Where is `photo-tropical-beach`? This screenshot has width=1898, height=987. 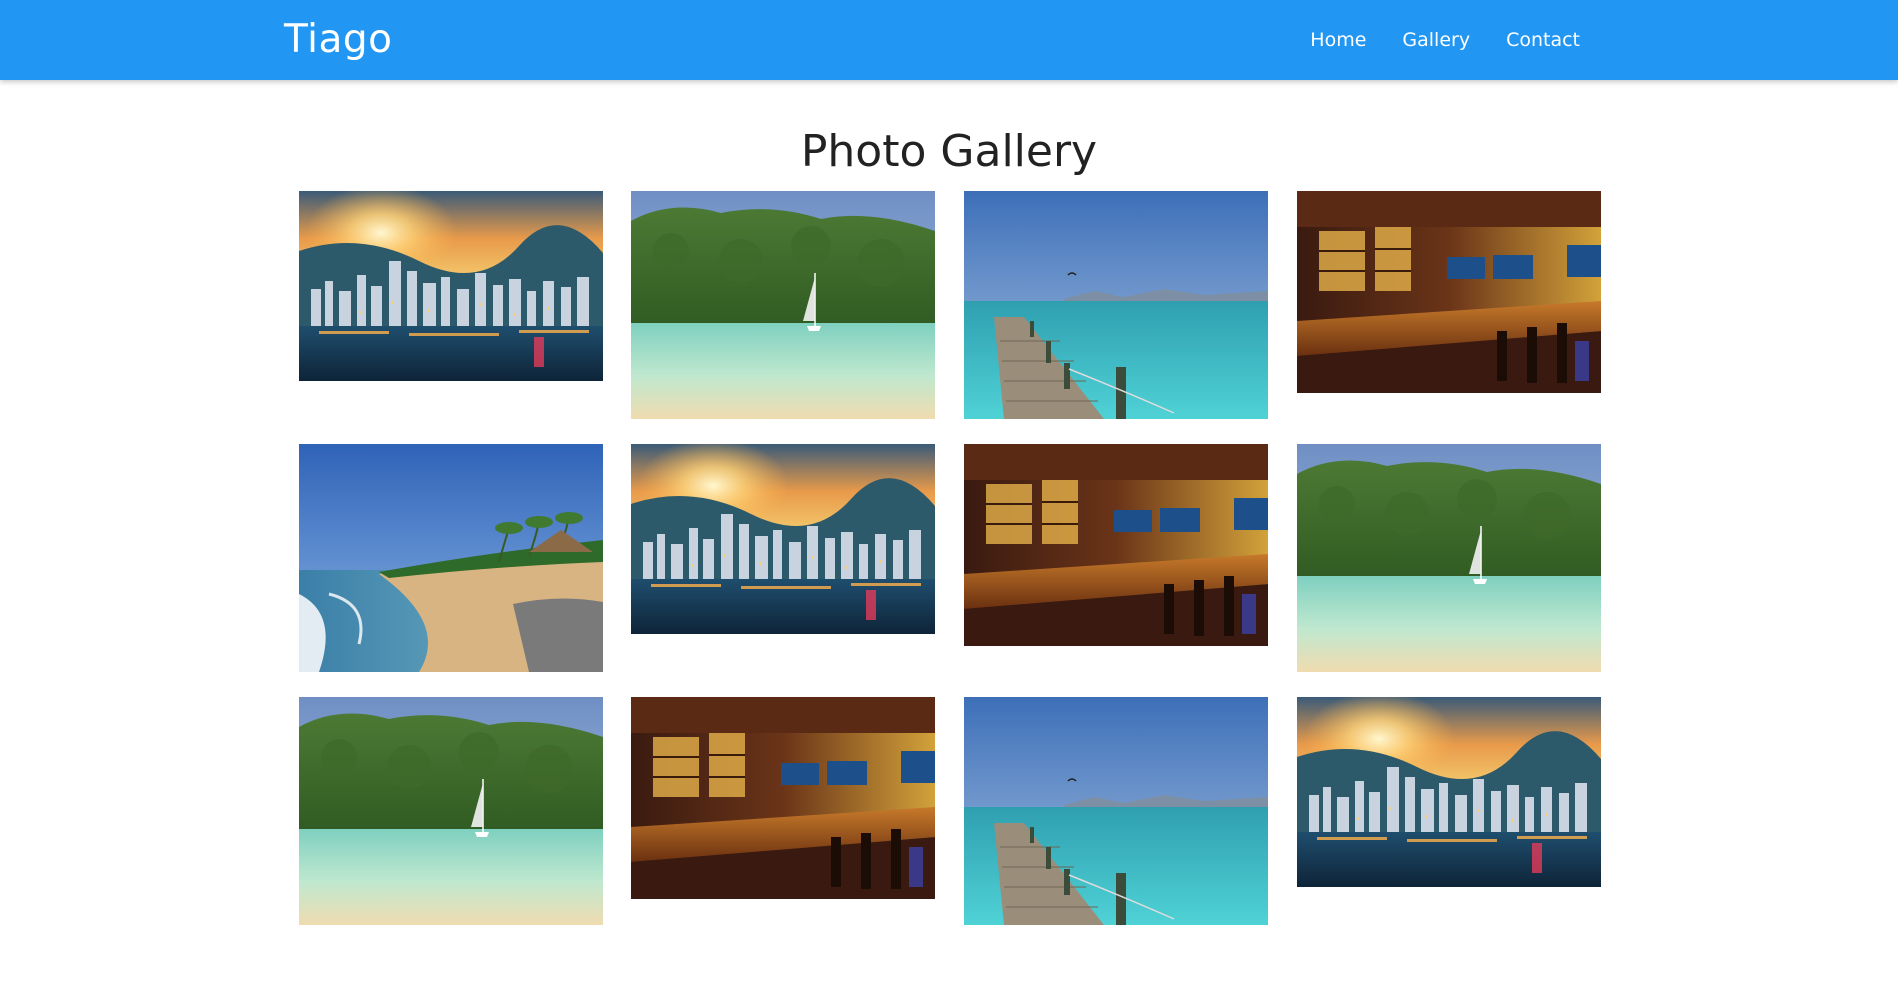
photo-tropical-beach is located at coordinates (451, 558).